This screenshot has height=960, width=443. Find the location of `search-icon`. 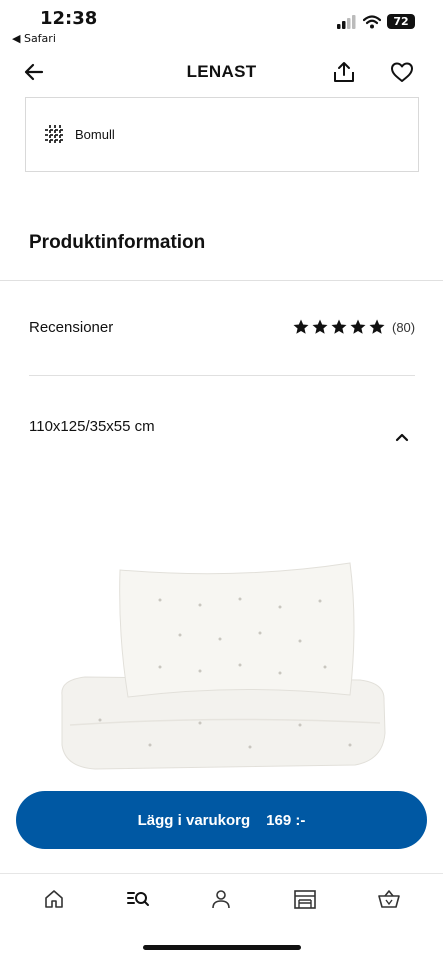

search-icon is located at coordinates (137, 898).